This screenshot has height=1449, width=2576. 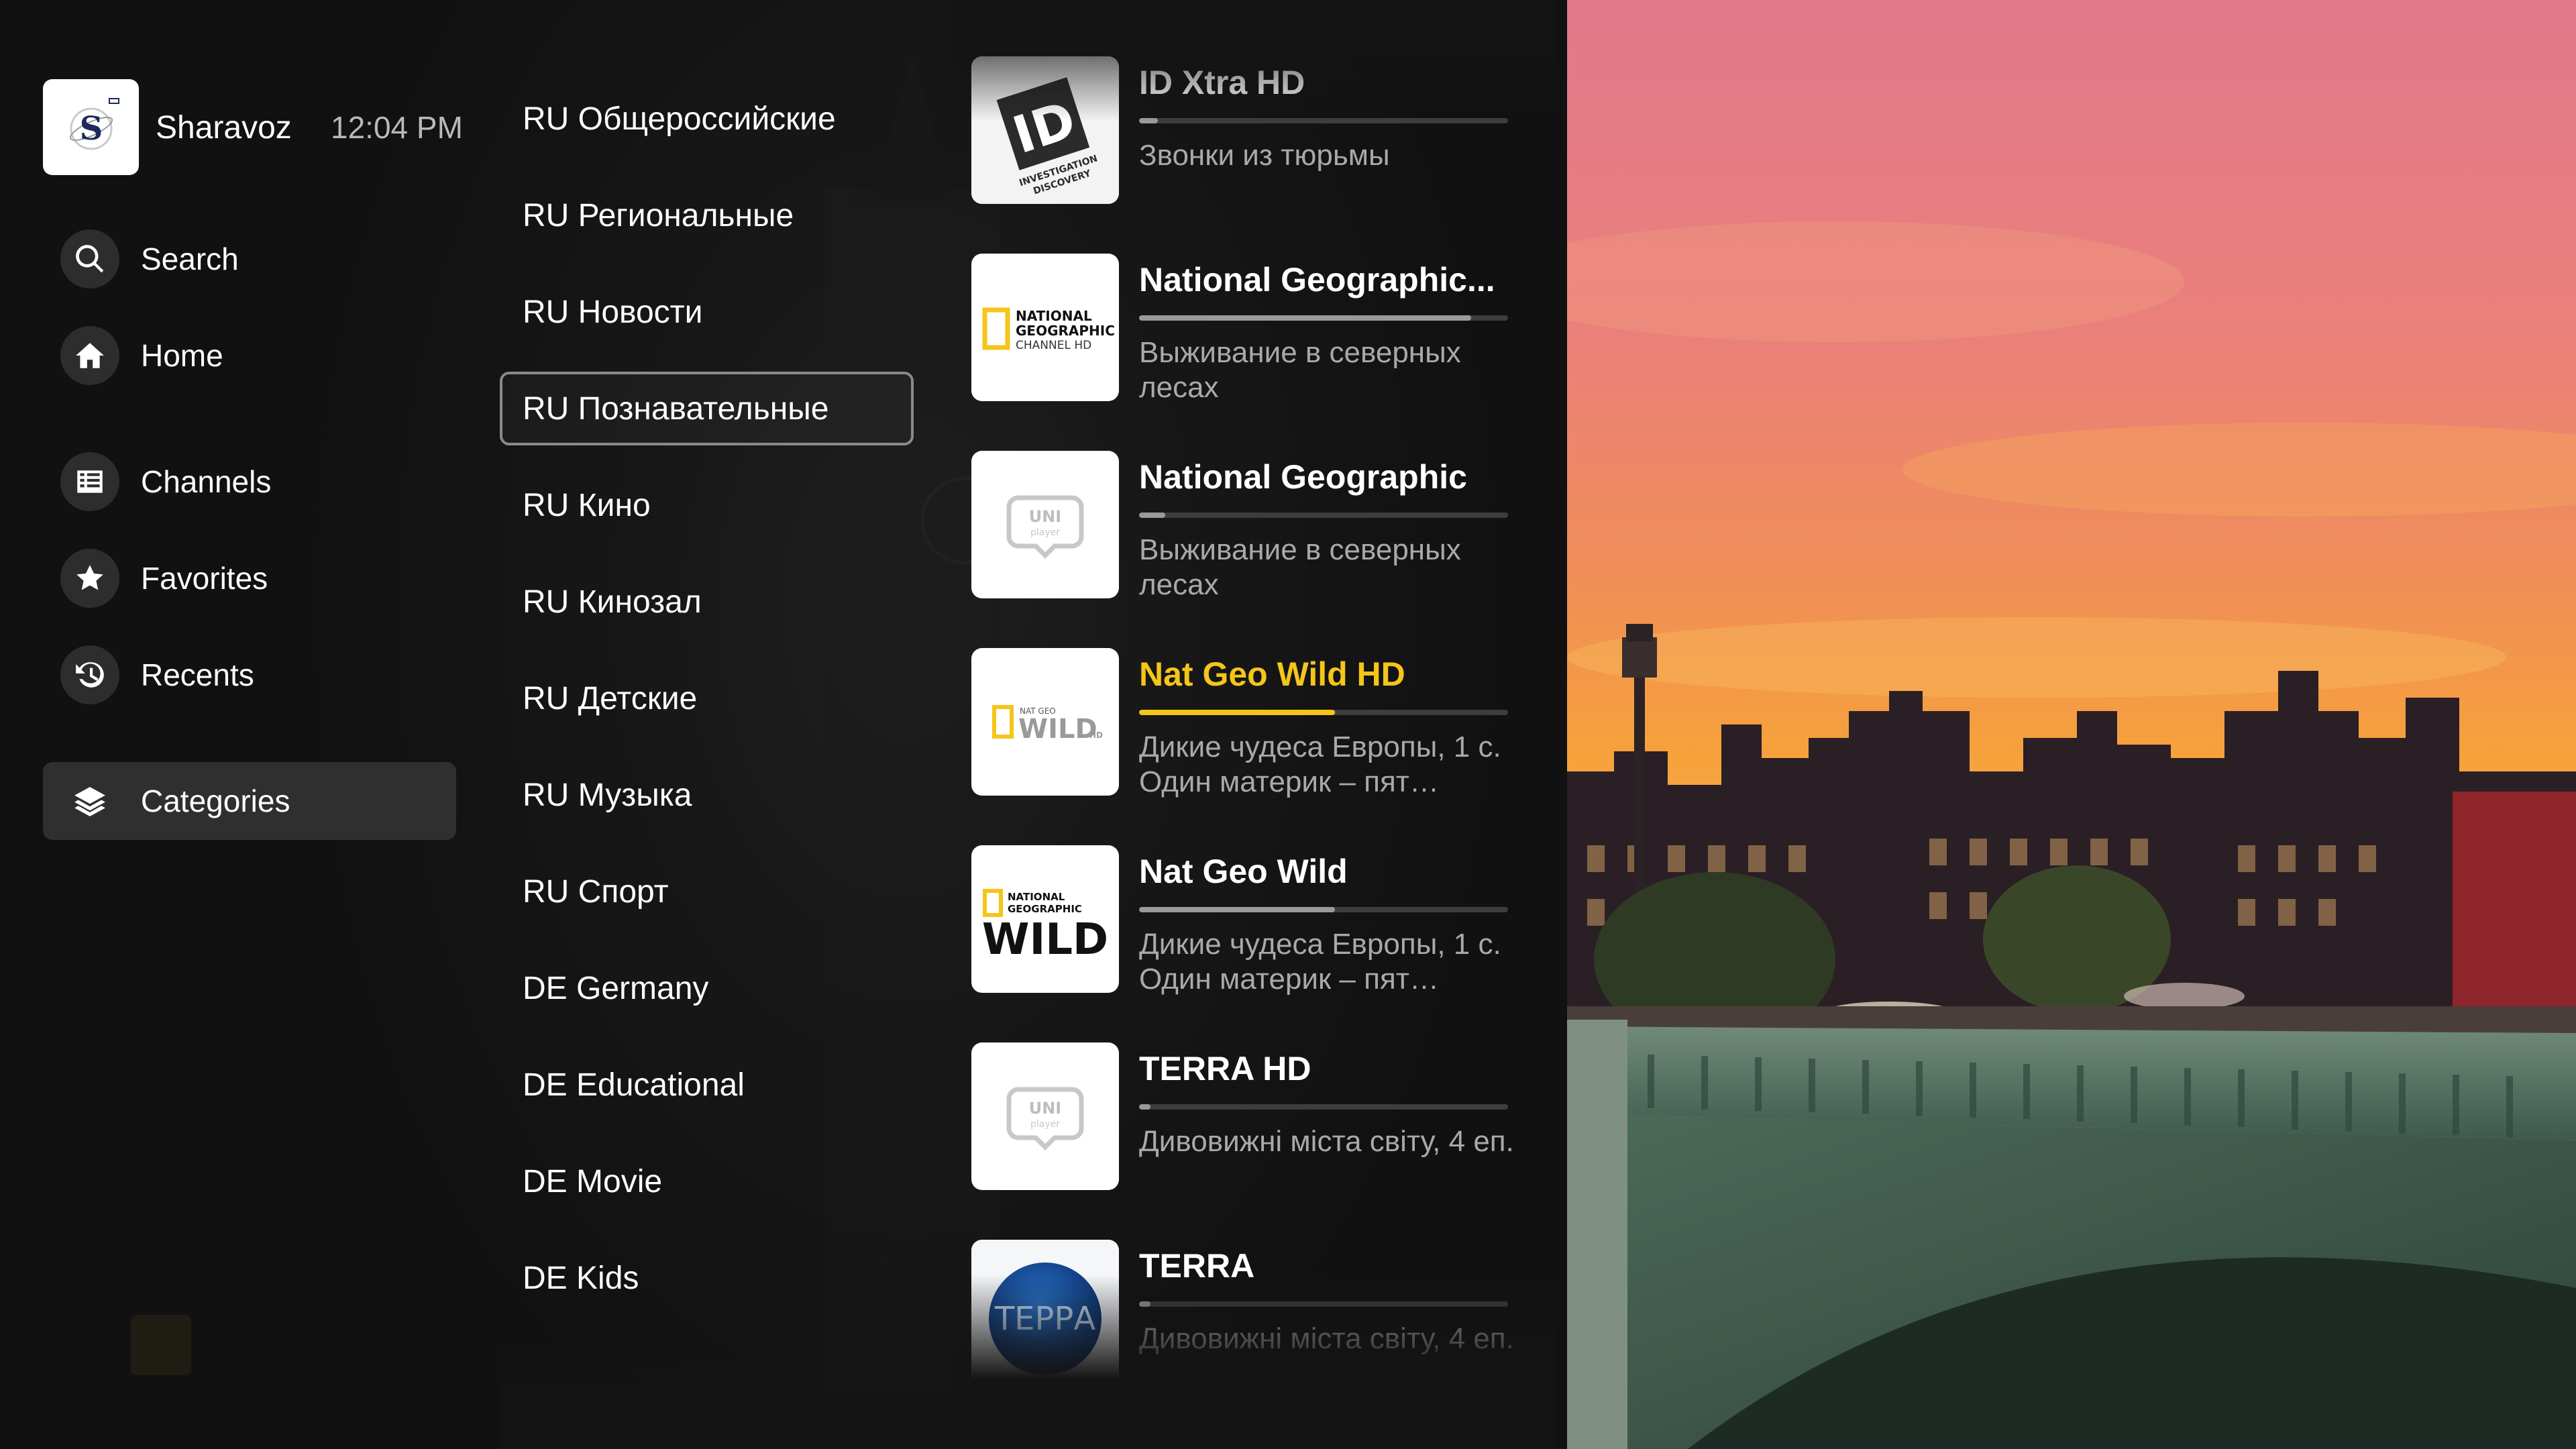 What do you see at coordinates (197, 674) in the screenshot?
I see `nav-label: Recents` at bounding box center [197, 674].